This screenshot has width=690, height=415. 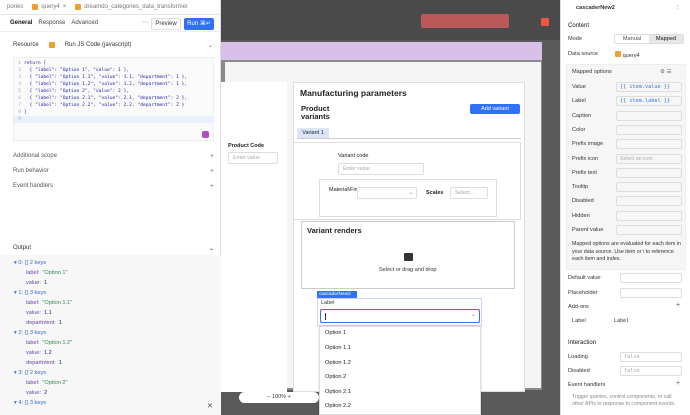 I want to click on ai-assist-icon, so click(x=205, y=134).